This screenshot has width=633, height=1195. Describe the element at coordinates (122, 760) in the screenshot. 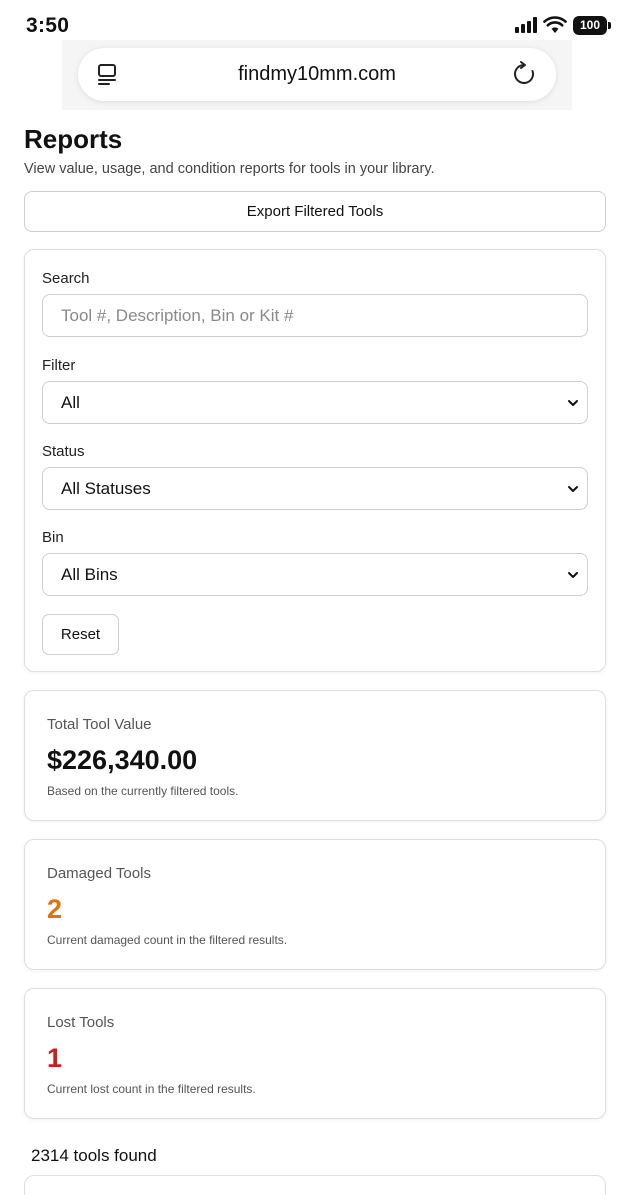

I see `total-value-amount: $226,340.00` at that location.